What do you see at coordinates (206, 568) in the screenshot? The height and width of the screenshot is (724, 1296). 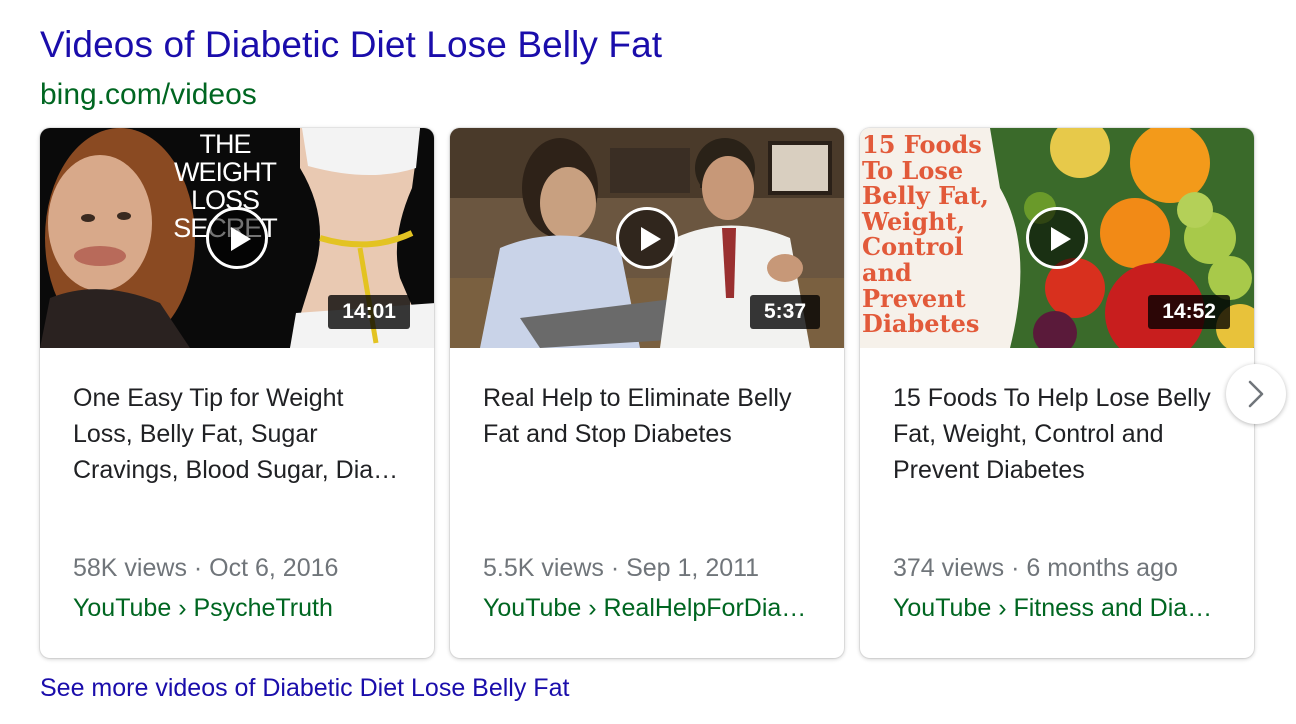 I see `video-meta: 58K views · Oct 6, 2016` at bounding box center [206, 568].